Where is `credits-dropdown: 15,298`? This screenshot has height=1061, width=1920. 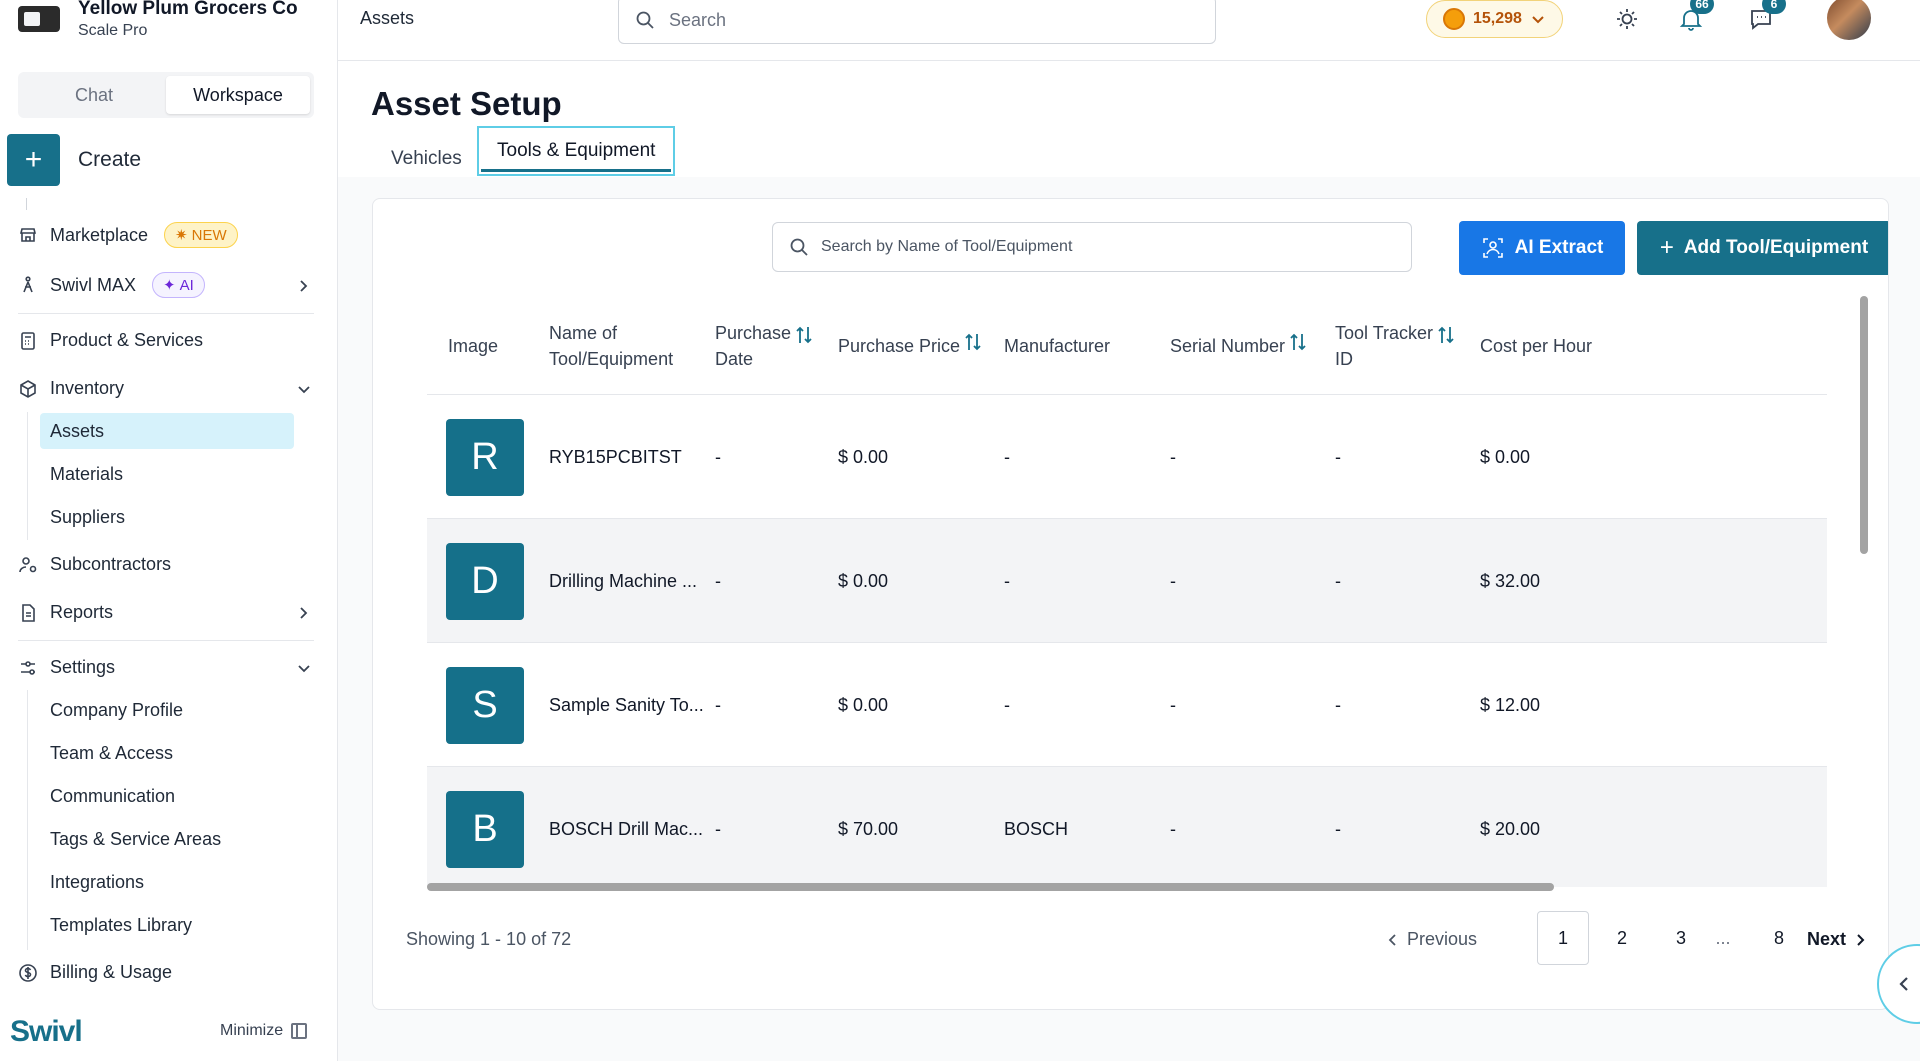
credits-dropdown: 15,298 is located at coordinates (1494, 19).